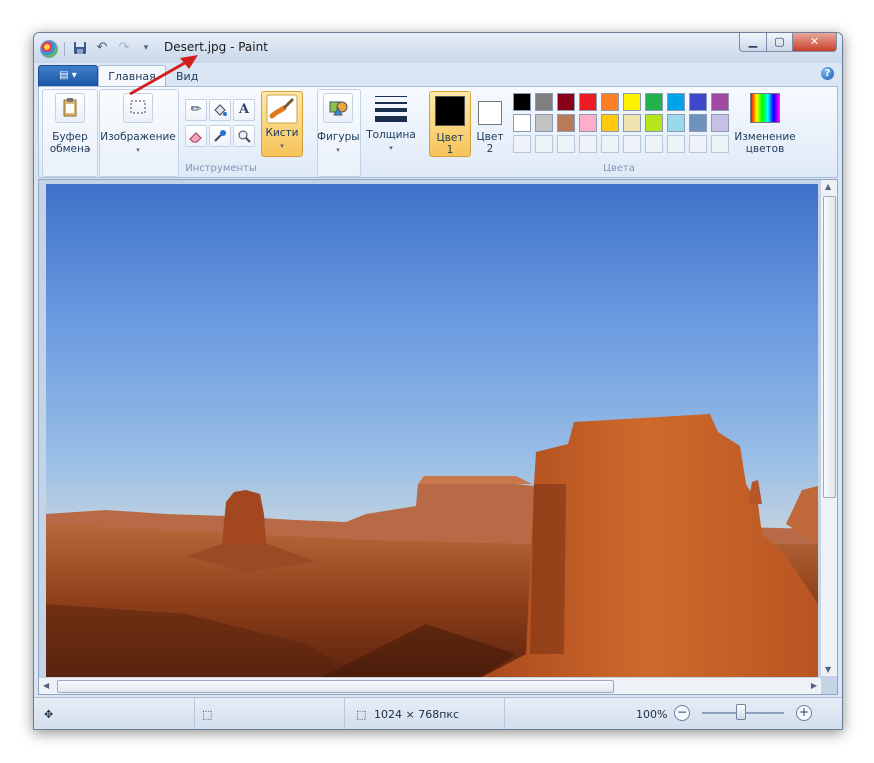 The image size is (874, 763). I want to click on zoom-in-icon: +, so click(804, 713).